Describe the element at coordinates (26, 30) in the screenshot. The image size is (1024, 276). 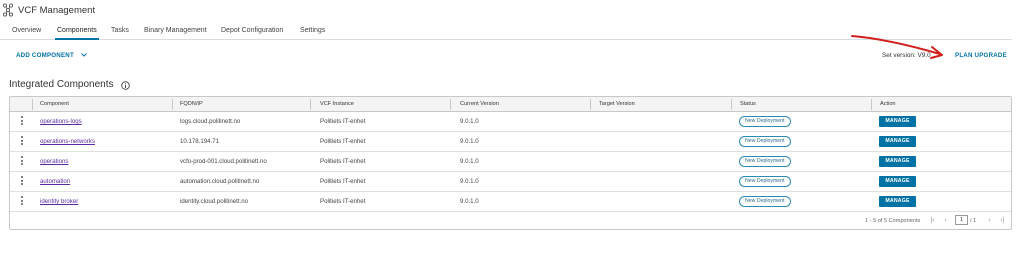
I see `tab-overview: Overview` at that location.